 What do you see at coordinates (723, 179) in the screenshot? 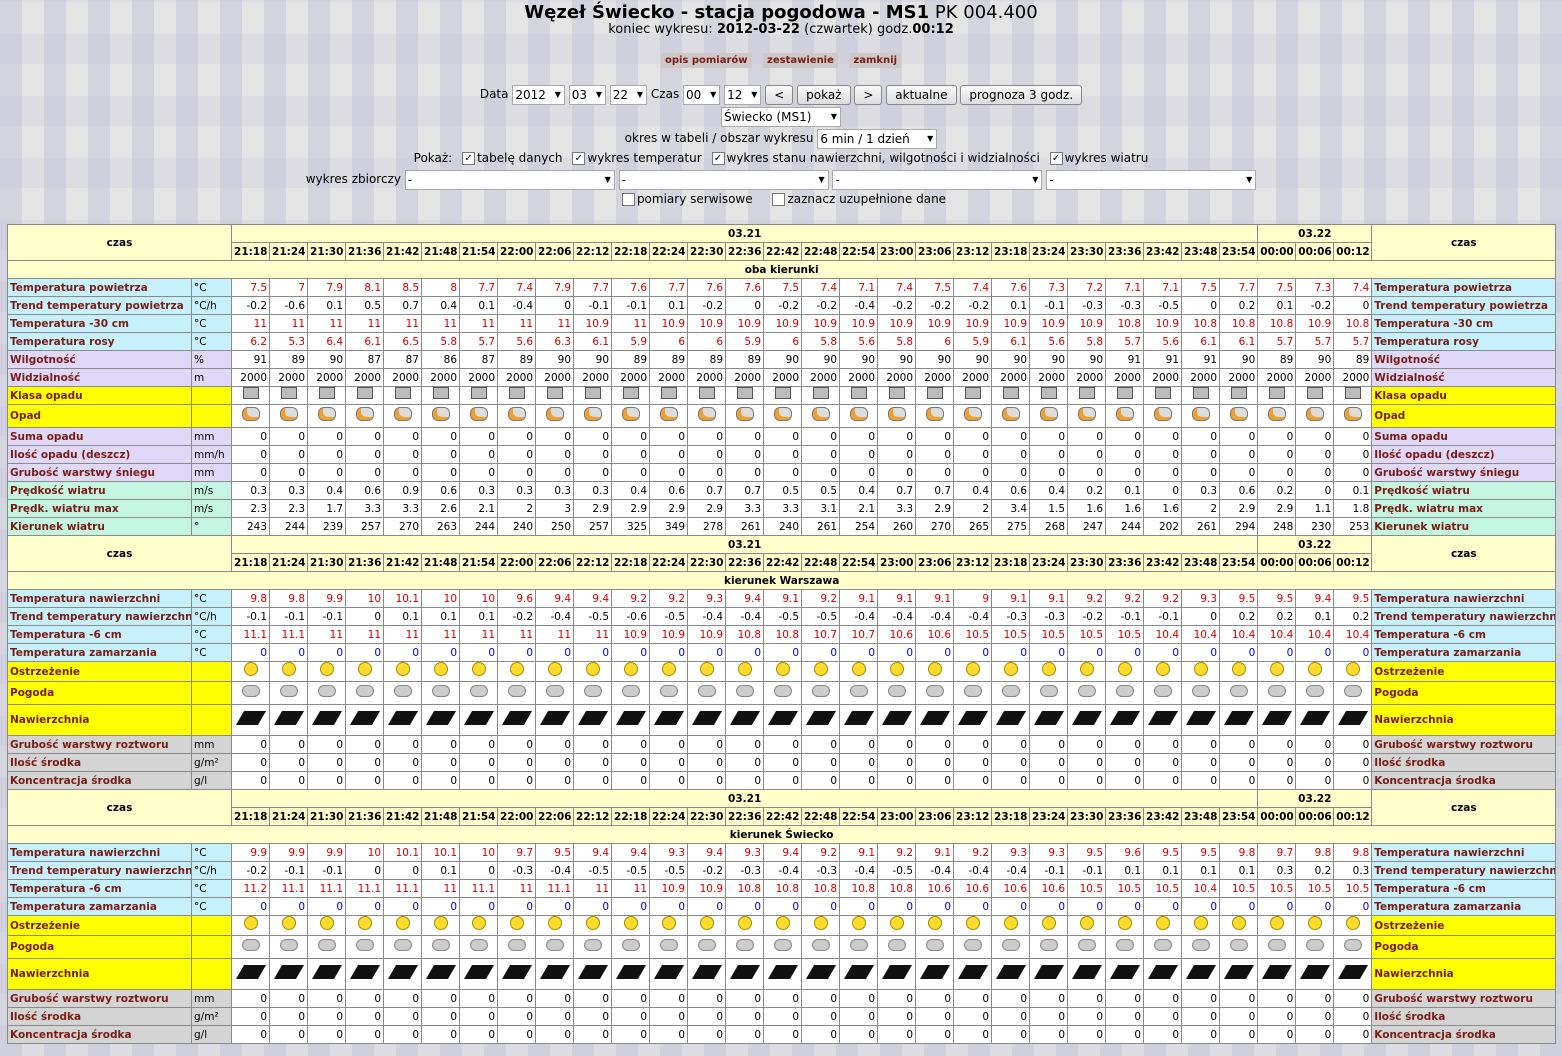
I see `combined-select-2: -` at bounding box center [723, 179].